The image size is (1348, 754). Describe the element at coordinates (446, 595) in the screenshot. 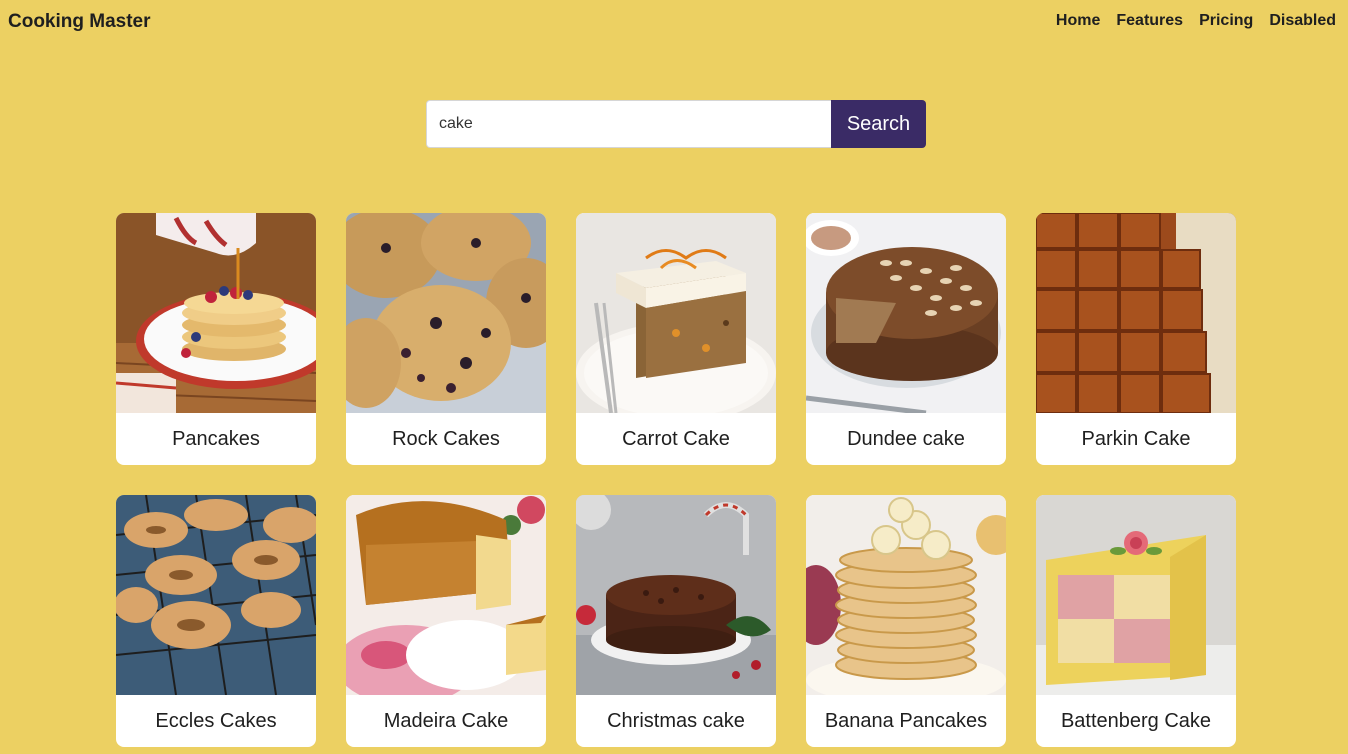

I see `madeira-cake-photo` at that location.